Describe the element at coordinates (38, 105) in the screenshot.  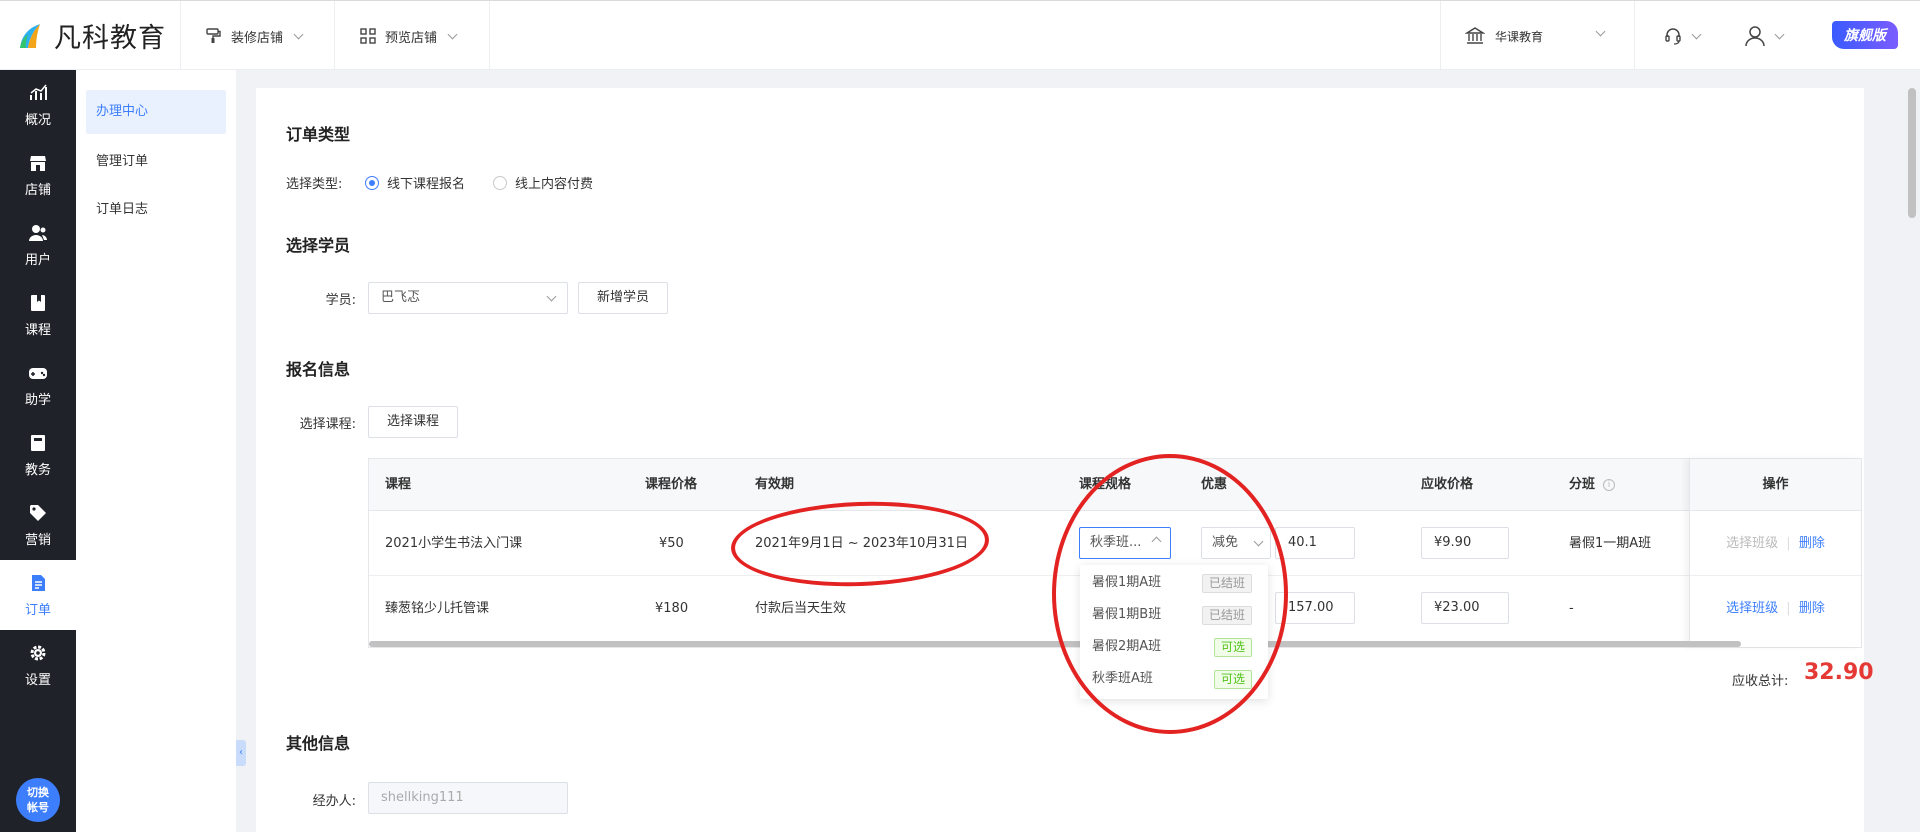
I see `sidebar-item-overview: 概况` at that location.